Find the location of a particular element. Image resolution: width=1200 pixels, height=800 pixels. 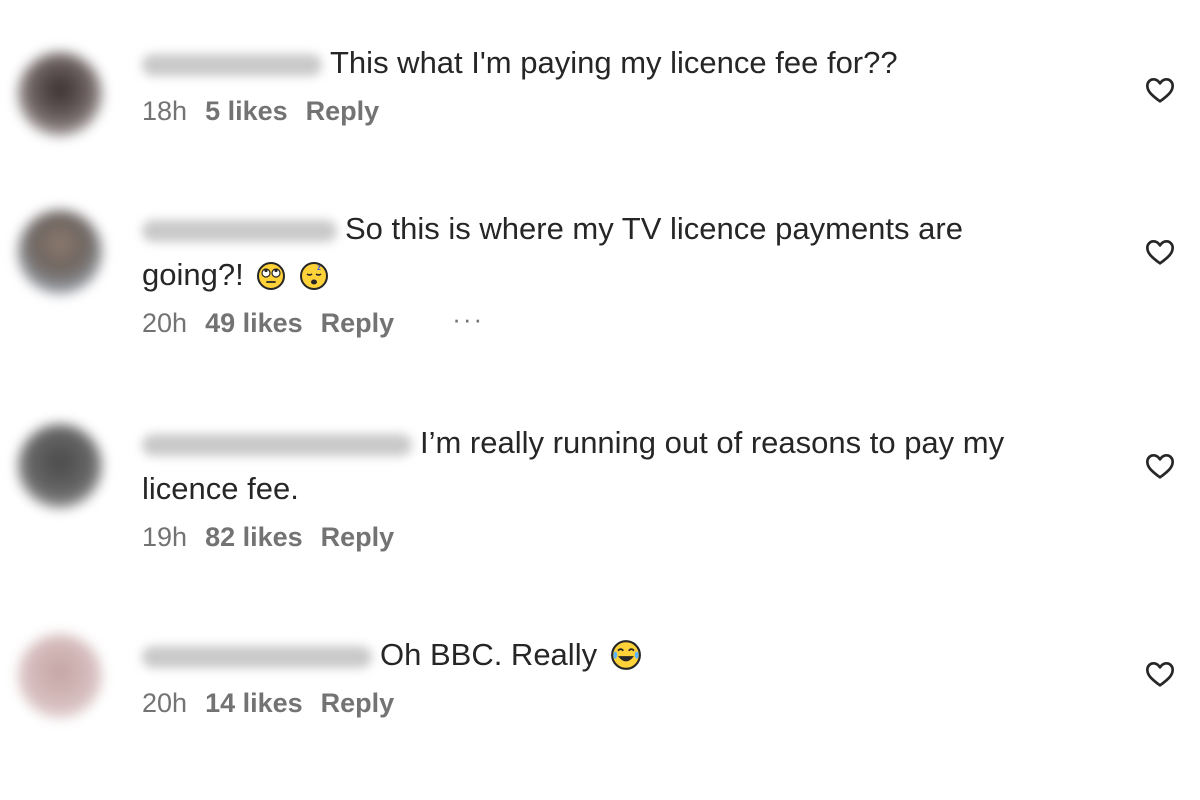

comment-text: Oh BBC. Really is located at coordinates (617, 655).